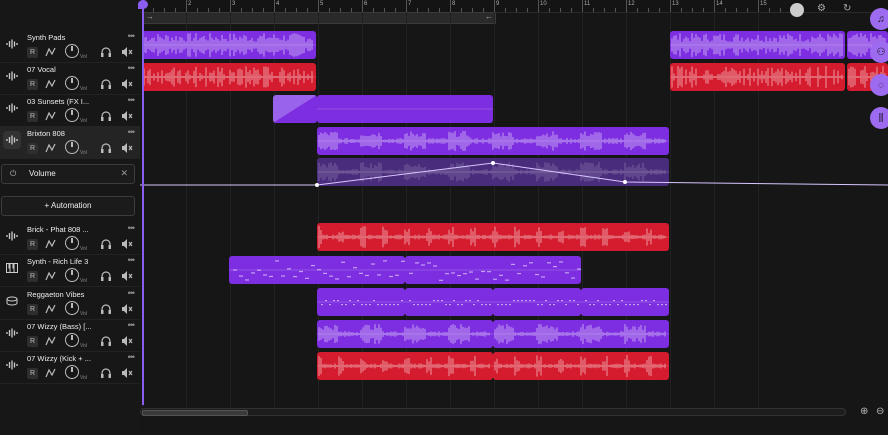  What do you see at coordinates (143, 202) in the screenshot?
I see `playhead` at bounding box center [143, 202].